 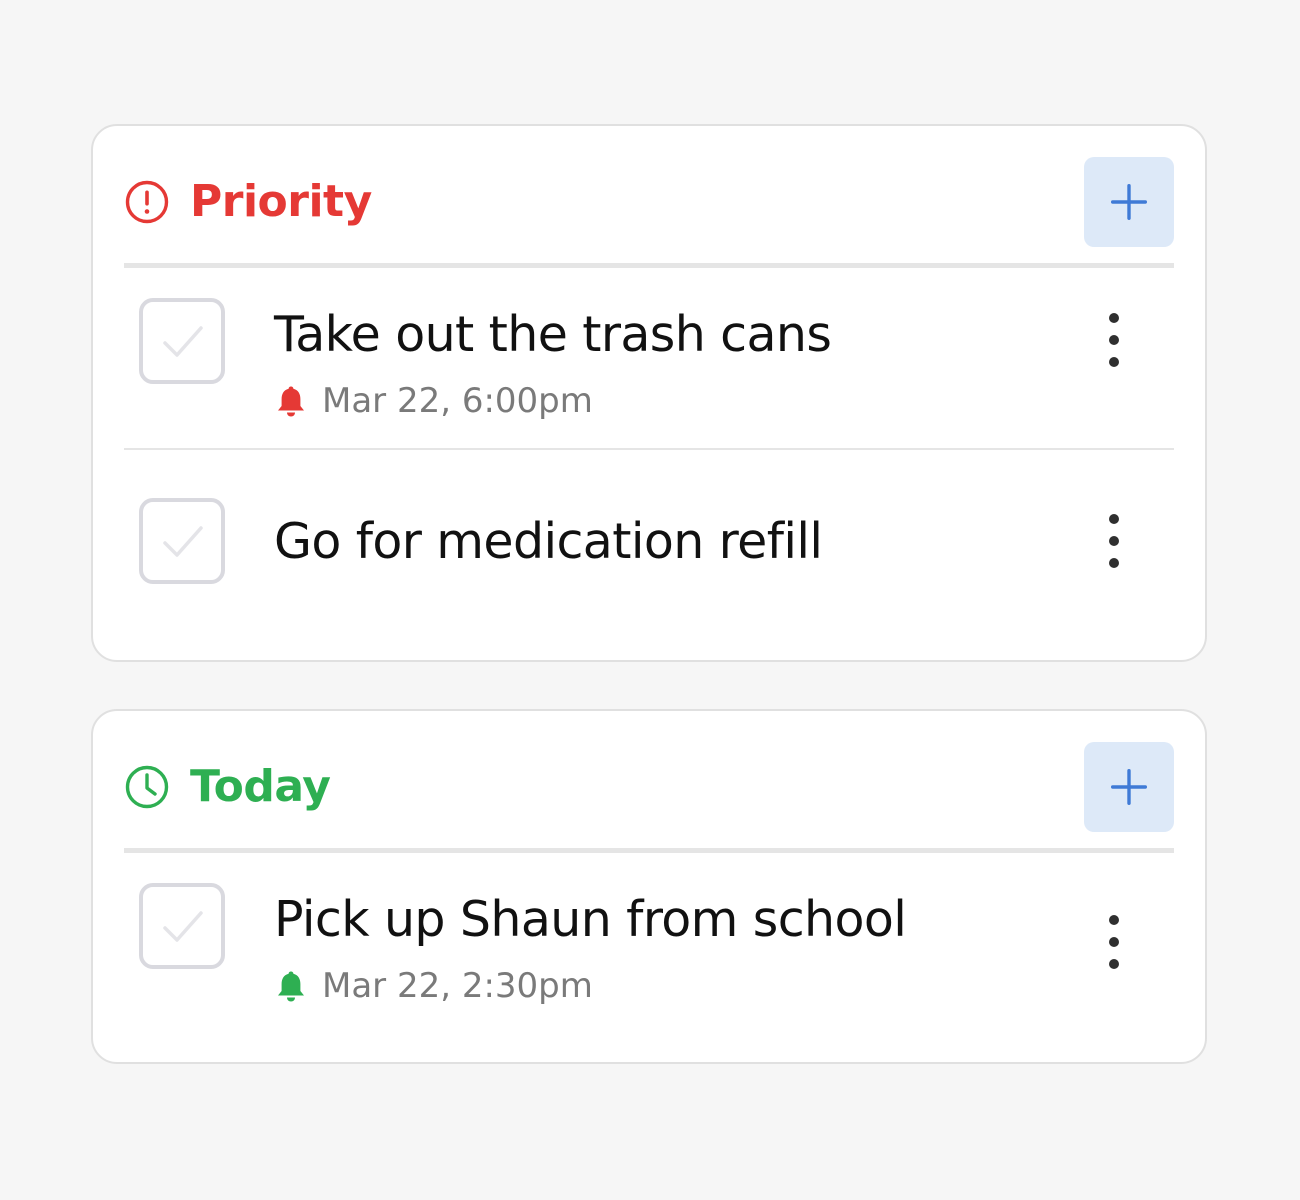 I want to click on add-priority-task-button, so click(x=1129, y=202).